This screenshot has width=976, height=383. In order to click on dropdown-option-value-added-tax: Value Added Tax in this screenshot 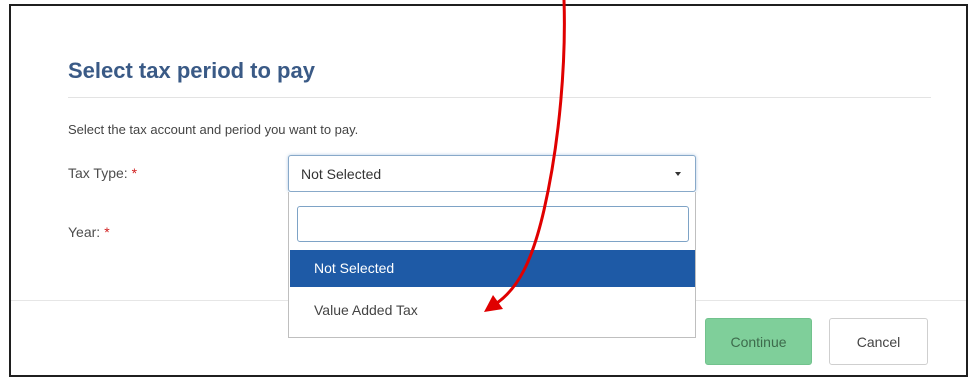, I will do `click(492, 310)`.